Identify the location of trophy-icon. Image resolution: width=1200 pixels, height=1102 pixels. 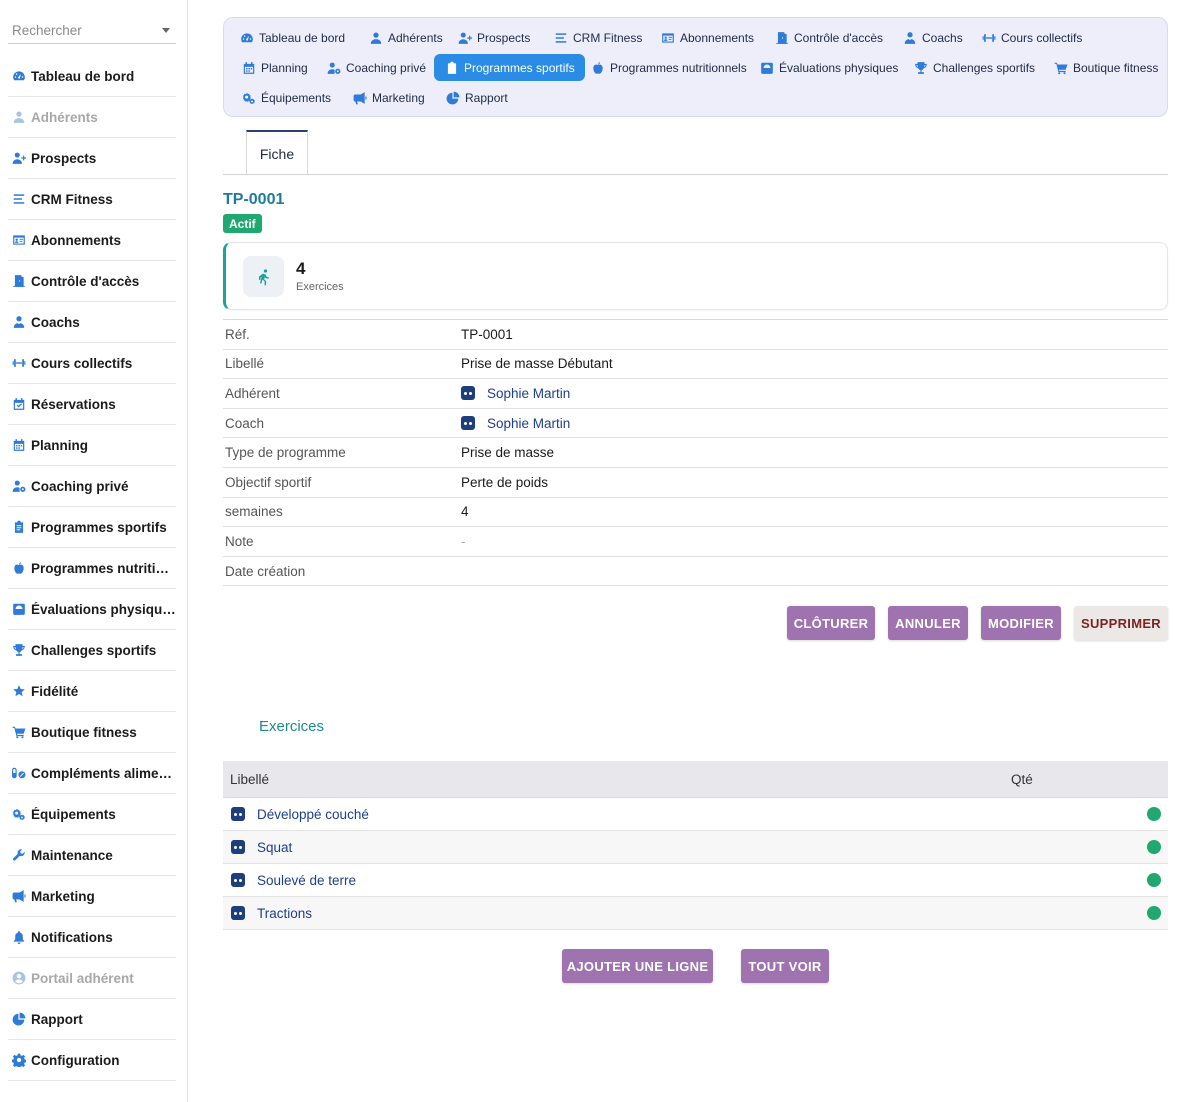
(921, 68).